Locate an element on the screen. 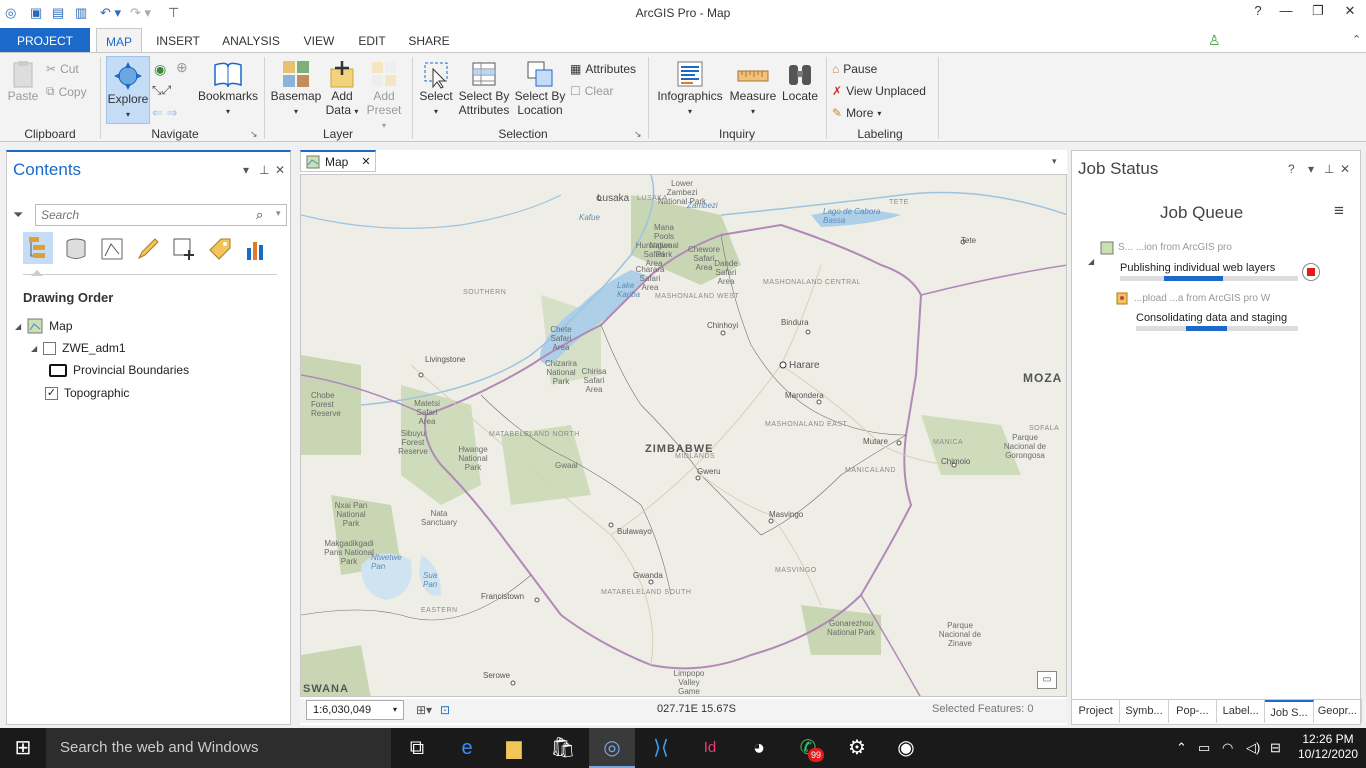  scale-selector: 1:6,030,049 ▾ is located at coordinates (355, 710).